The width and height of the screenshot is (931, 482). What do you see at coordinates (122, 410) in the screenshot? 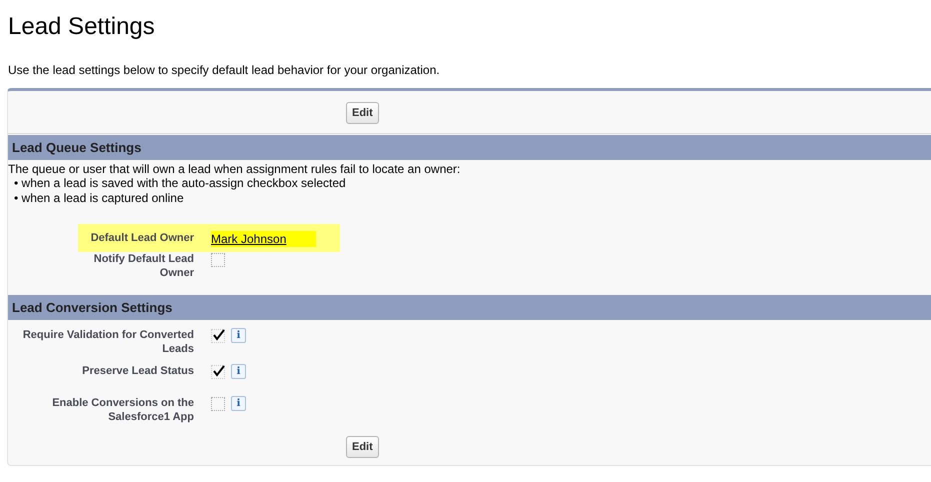
I see `field-label: Enable Conversions on the Salesforce1 App` at bounding box center [122, 410].